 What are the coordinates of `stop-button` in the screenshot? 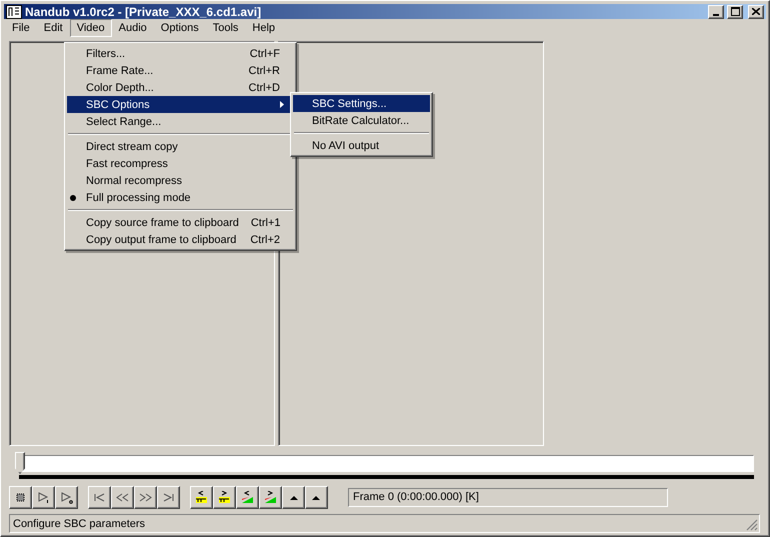 It's located at (20, 497).